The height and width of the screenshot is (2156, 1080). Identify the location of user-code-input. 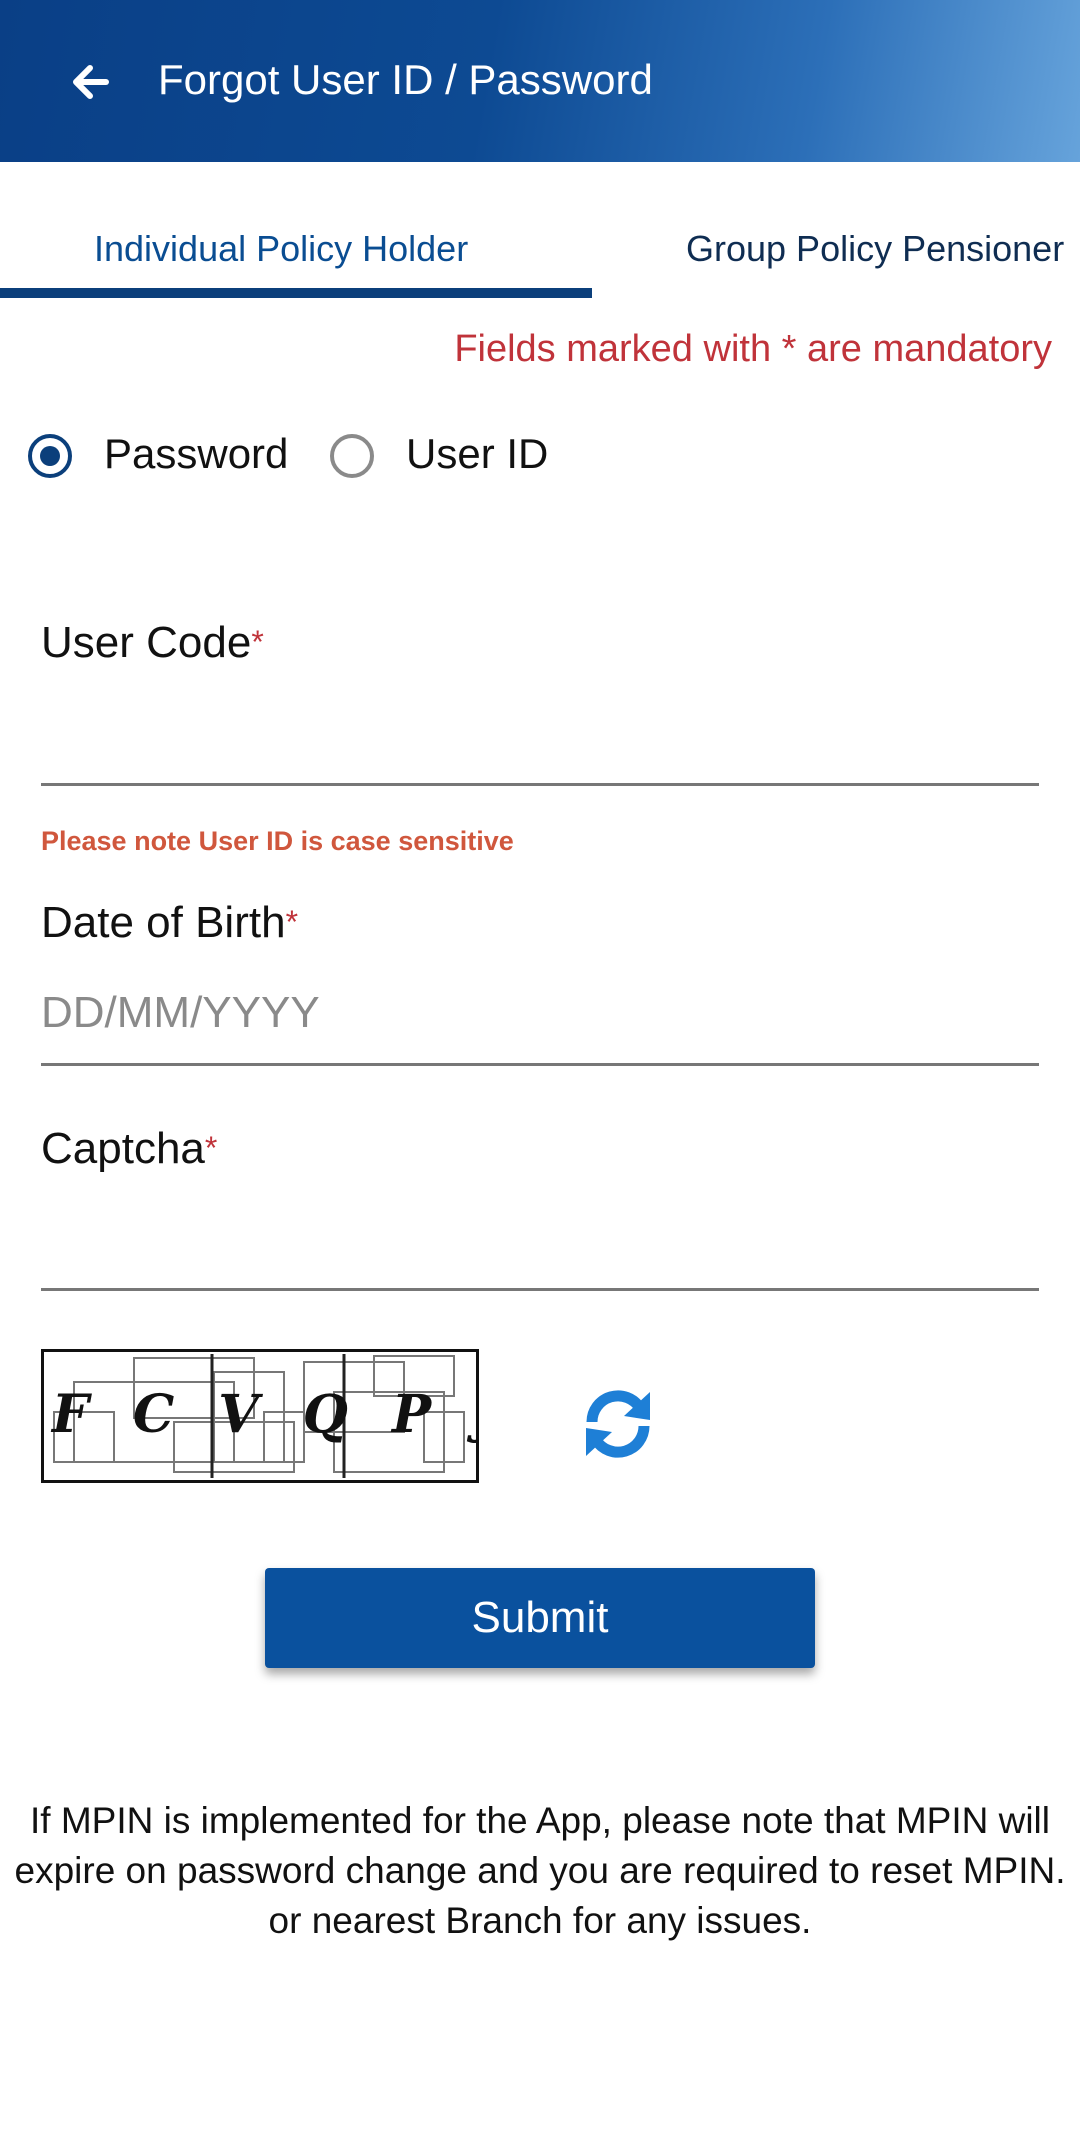
(540, 745).